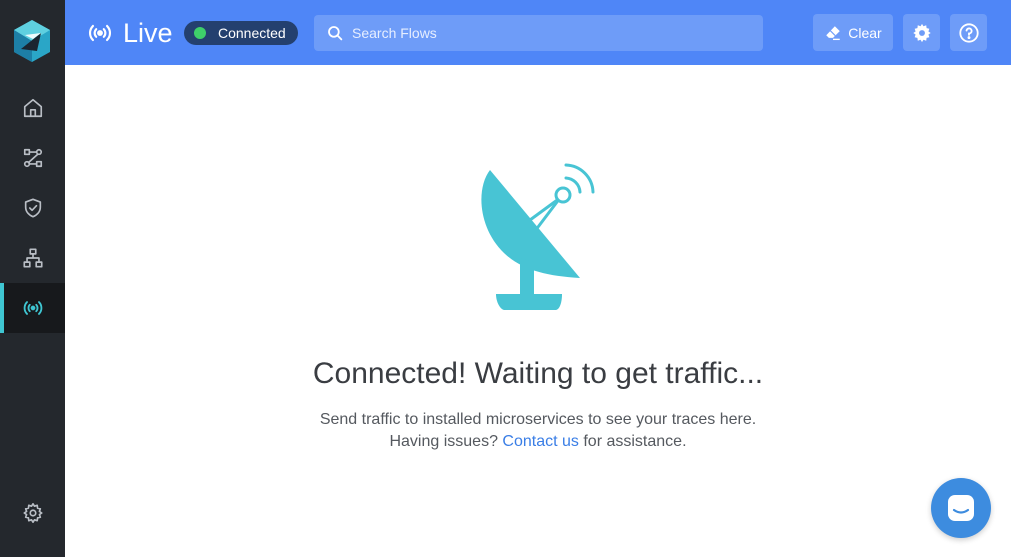 The image size is (1011, 557). I want to click on clear-button: Clear, so click(853, 32).